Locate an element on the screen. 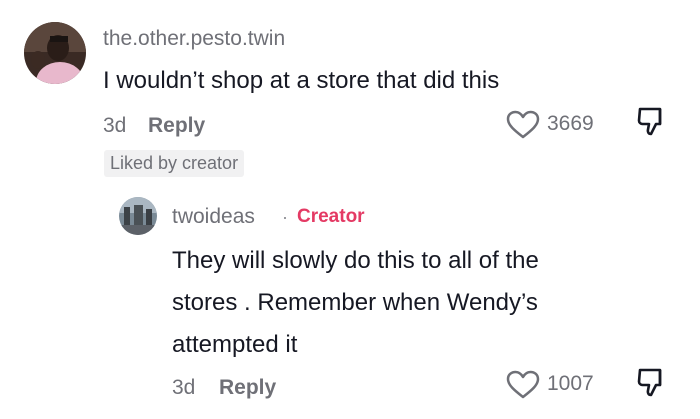  comment-username: the.other.pesto.twin is located at coordinates (194, 39).